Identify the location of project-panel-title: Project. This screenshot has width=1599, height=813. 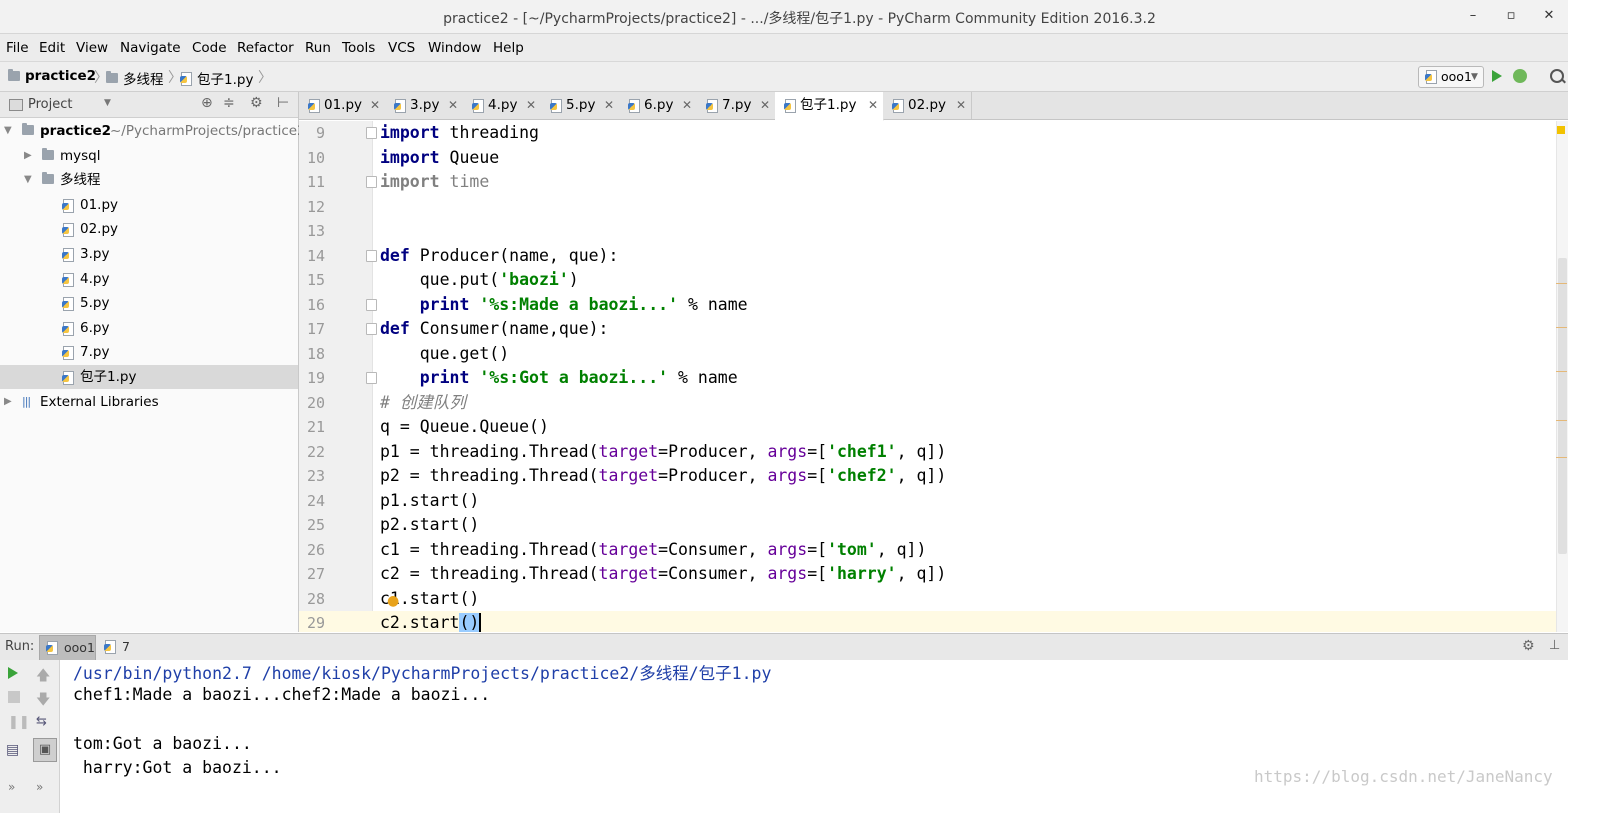
(50, 104).